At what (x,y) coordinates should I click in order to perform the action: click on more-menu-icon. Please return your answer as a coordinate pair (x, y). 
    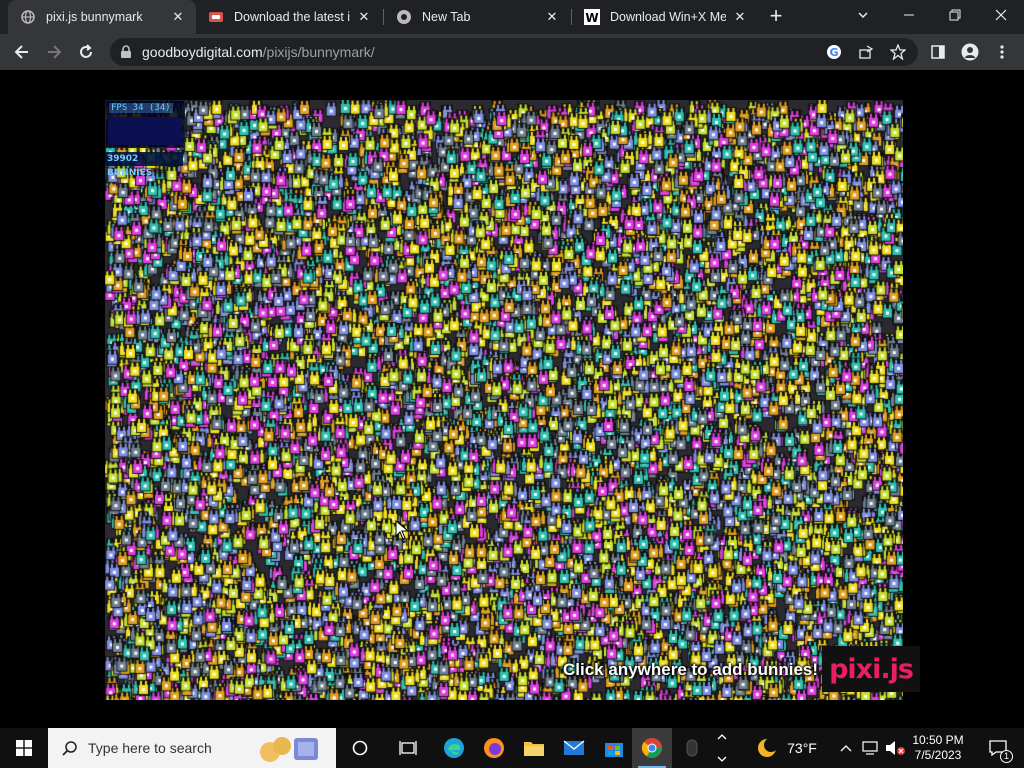
    Looking at the image, I should click on (1002, 52).